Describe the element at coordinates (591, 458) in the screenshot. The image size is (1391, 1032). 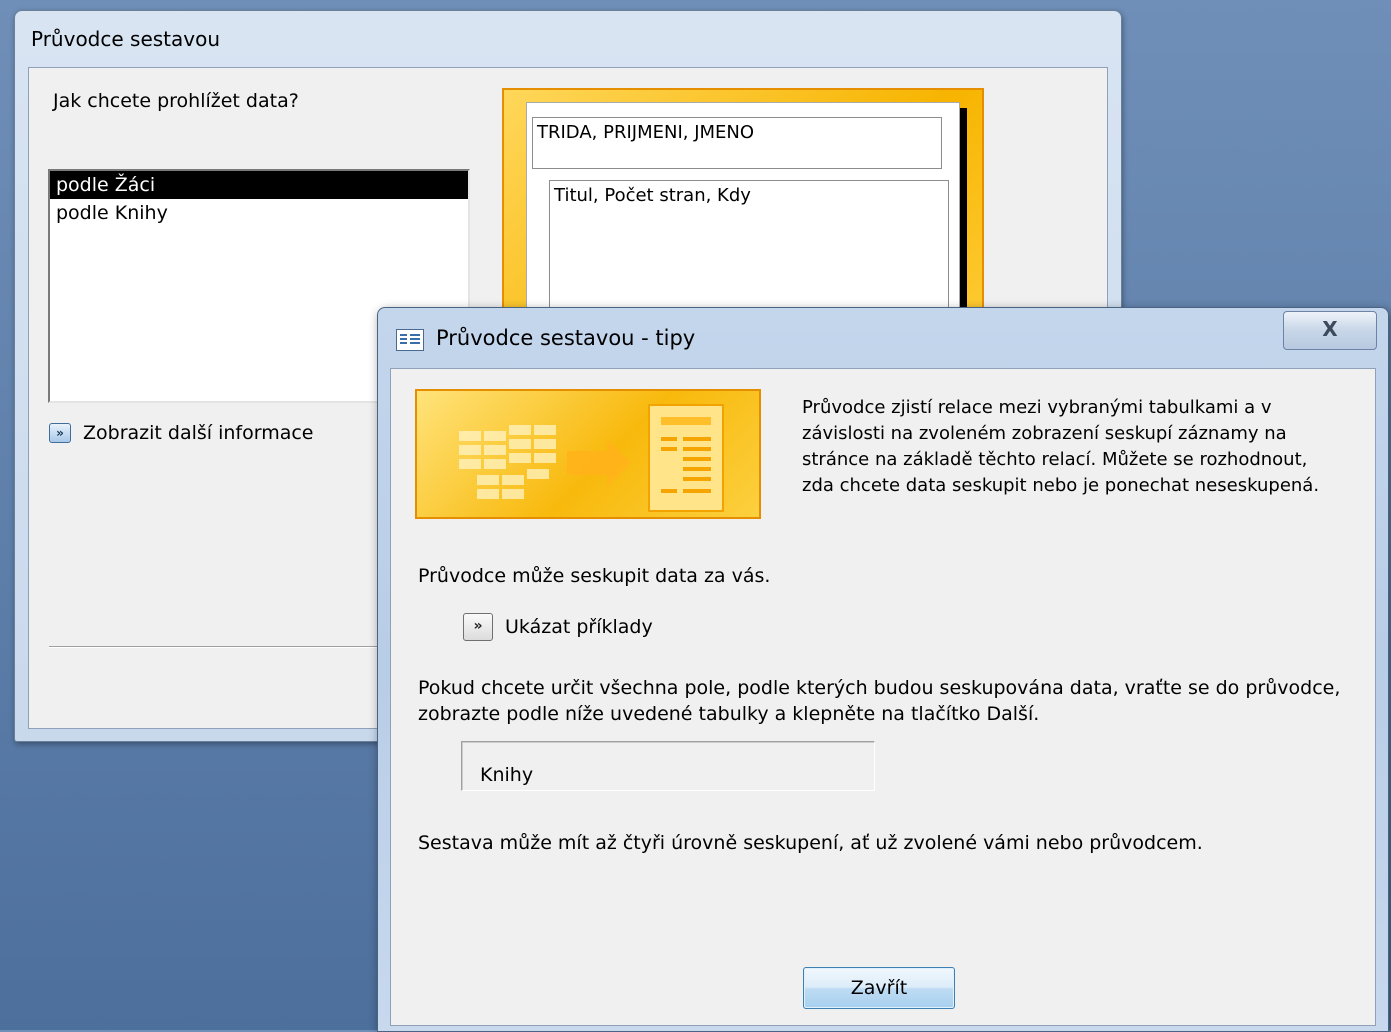
I see `grouping-illustration-svg` at that location.